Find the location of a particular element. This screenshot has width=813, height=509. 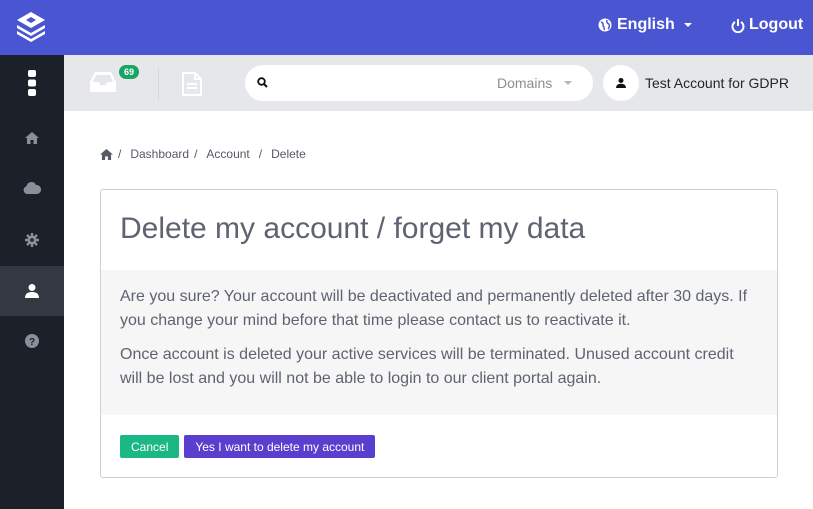

sidebar: ? is located at coordinates (32, 282).